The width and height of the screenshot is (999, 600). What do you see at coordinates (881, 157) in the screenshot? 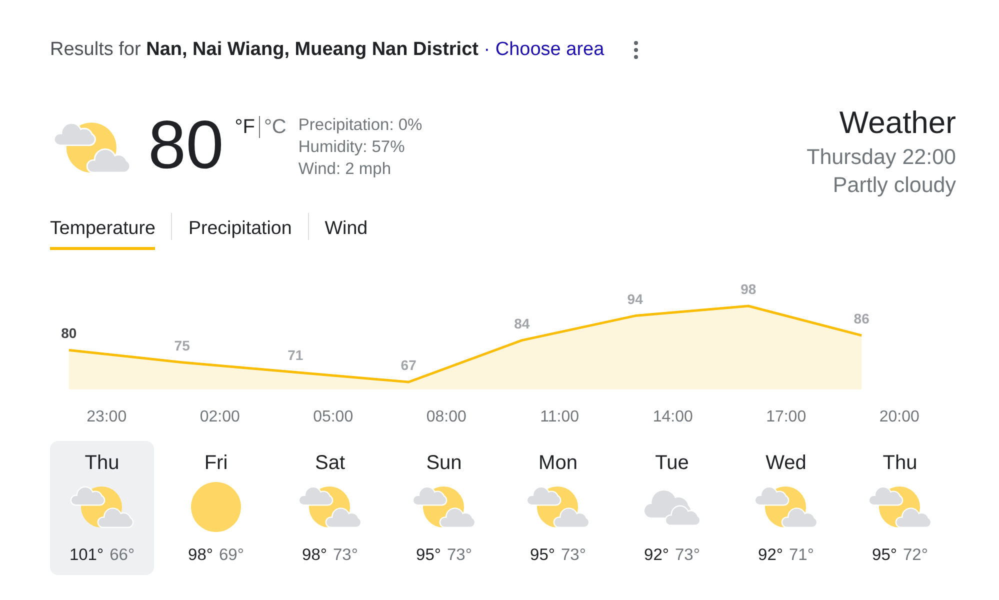
I see `date-time-text: Thursday 22:00` at bounding box center [881, 157].